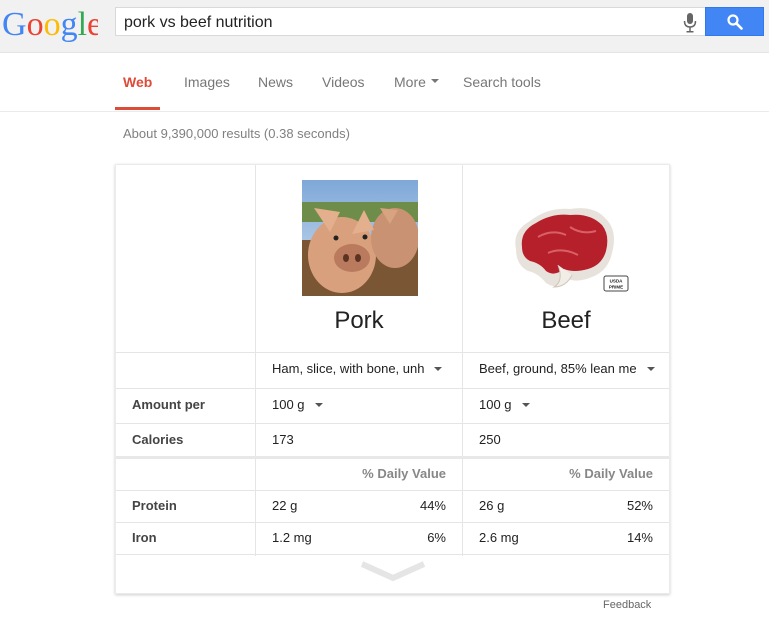 The width and height of the screenshot is (769, 621). Describe the element at coordinates (392, 457) in the screenshot. I see `section-divider` at that location.